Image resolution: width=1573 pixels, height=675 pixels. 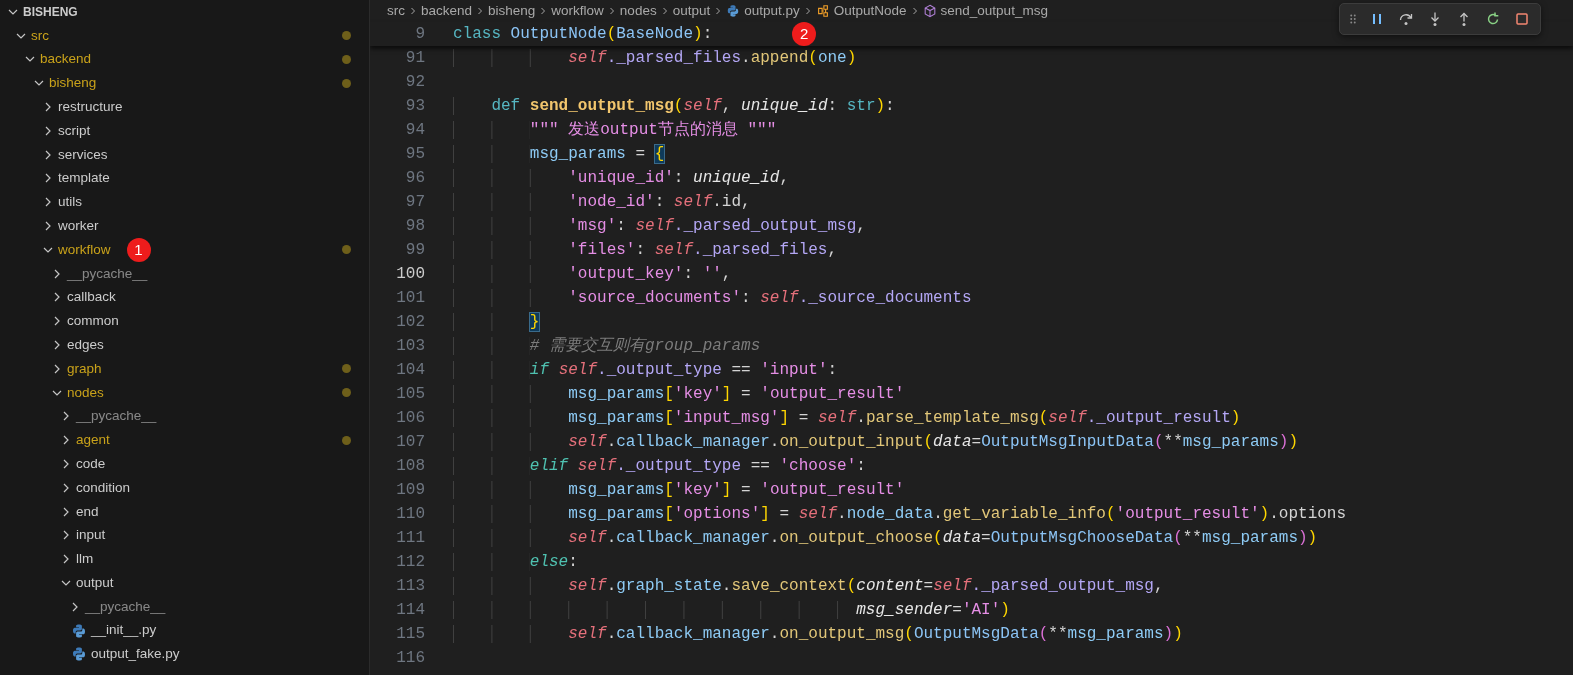 I want to click on folder-item: bisheng, so click(x=184, y=83).